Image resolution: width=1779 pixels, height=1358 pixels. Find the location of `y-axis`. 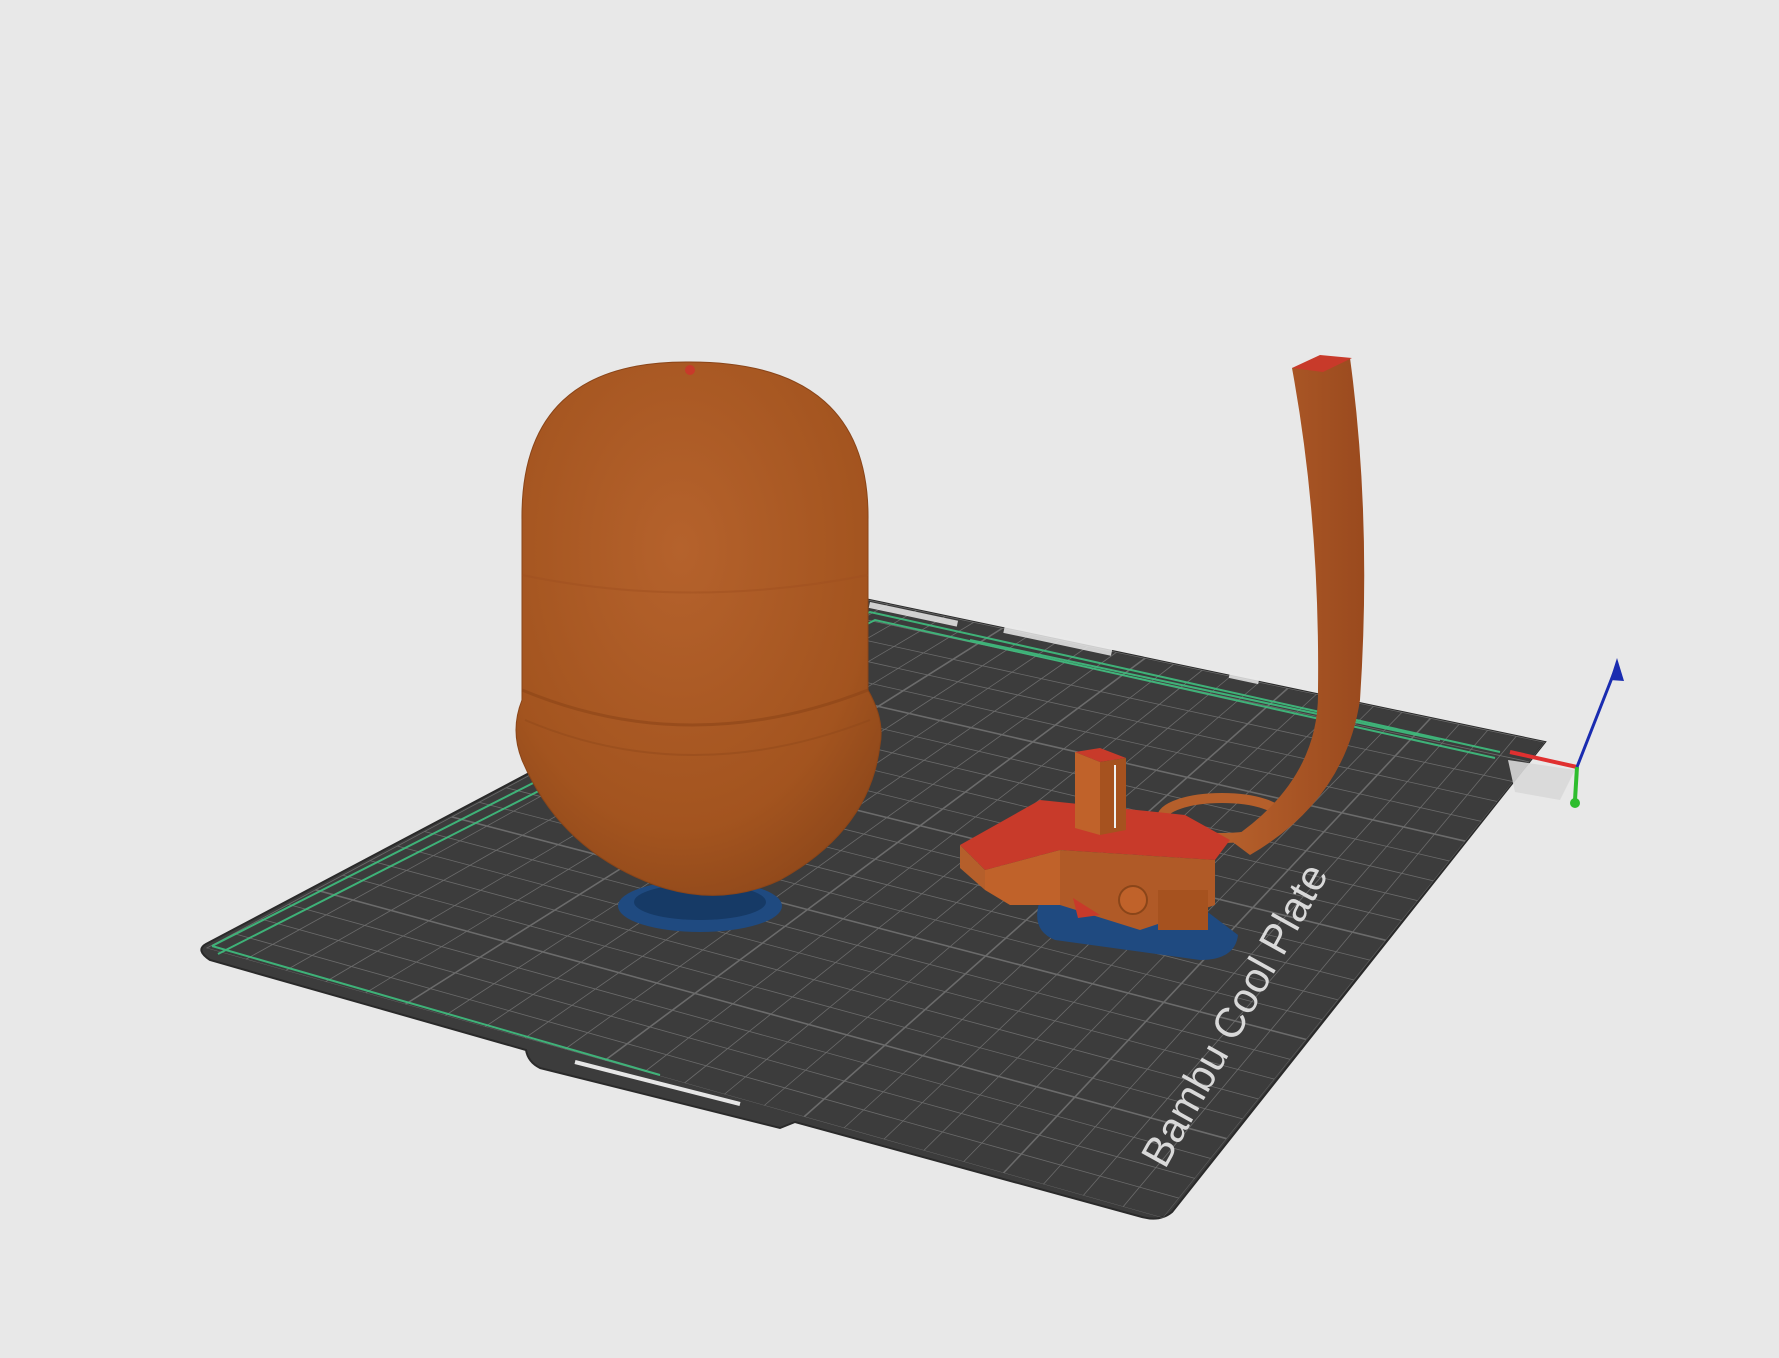

y-axis is located at coordinates (1576, 783).